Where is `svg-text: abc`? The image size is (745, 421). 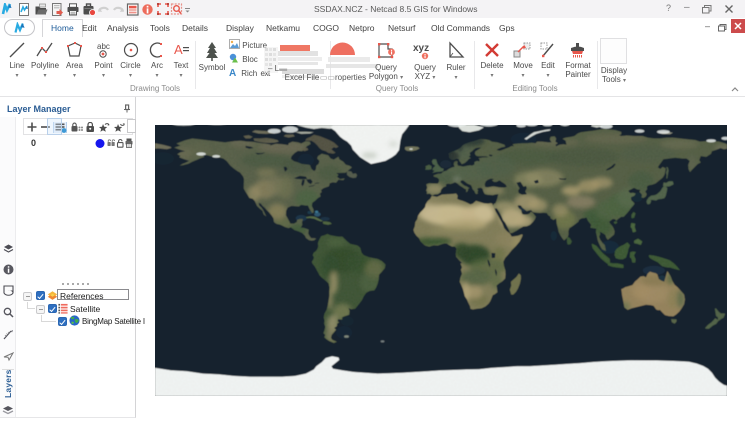 svg-text: abc is located at coordinates (103, 46).